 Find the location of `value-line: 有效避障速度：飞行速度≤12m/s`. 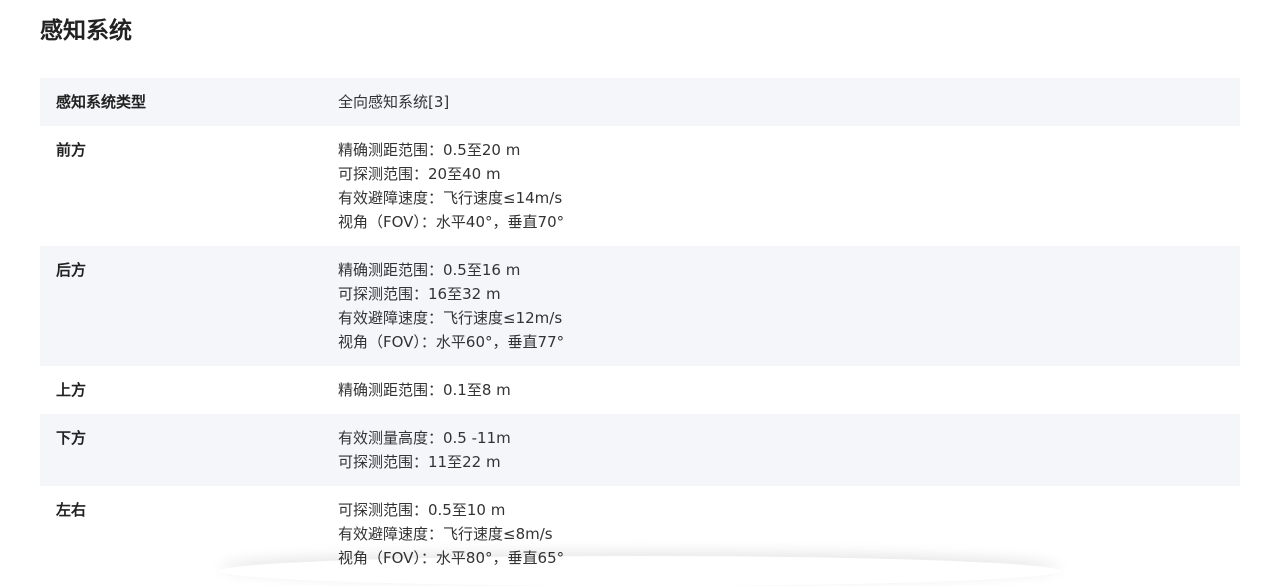

value-line: 有效避障速度：飞行速度≤12m/s is located at coordinates (450, 318).